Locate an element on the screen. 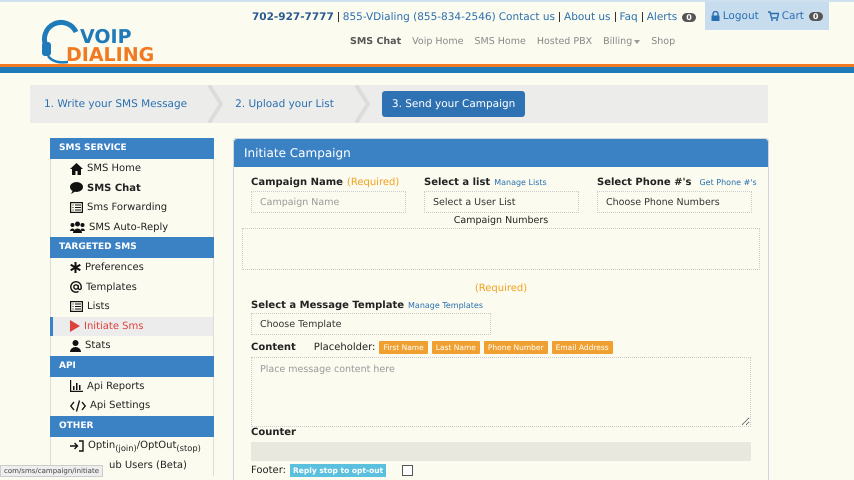  cart-icon is located at coordinates (773, 16).